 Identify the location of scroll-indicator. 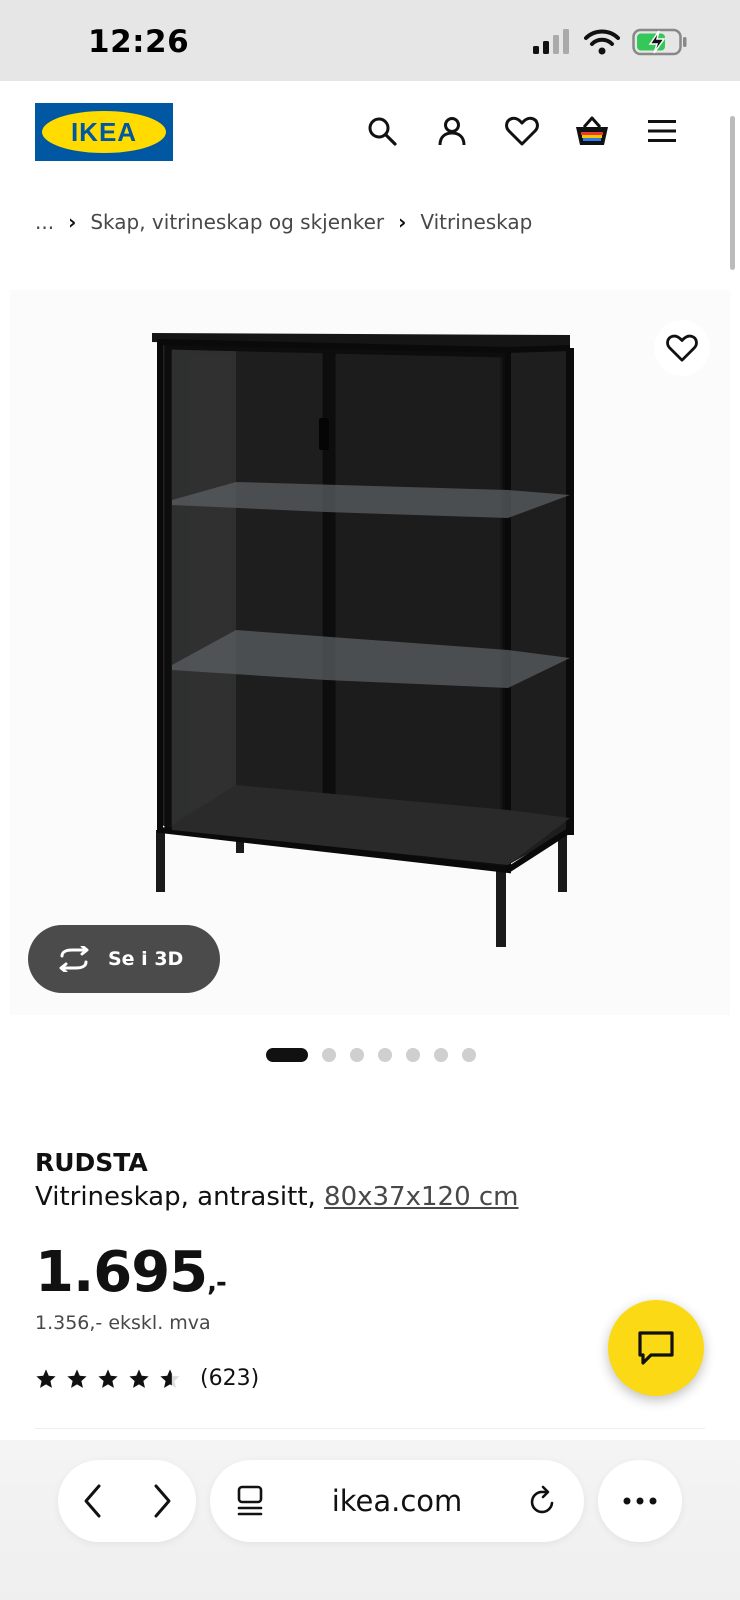
(732, 193).